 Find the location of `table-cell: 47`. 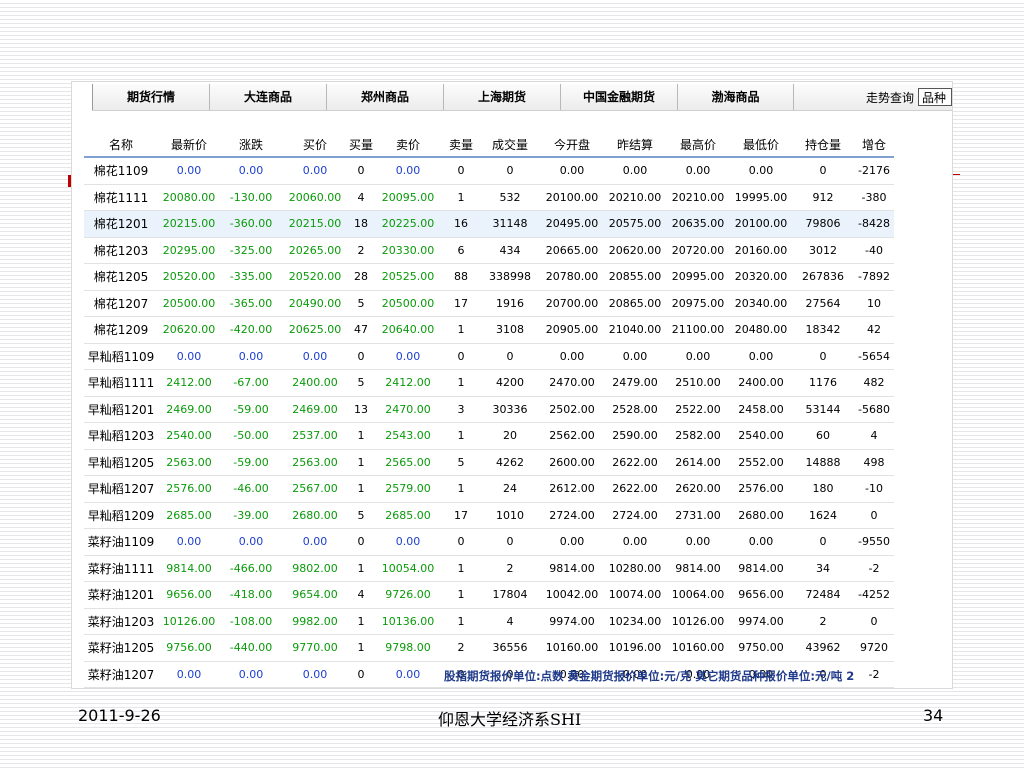

table-cell: 47 is located at coordinates (361, 330).